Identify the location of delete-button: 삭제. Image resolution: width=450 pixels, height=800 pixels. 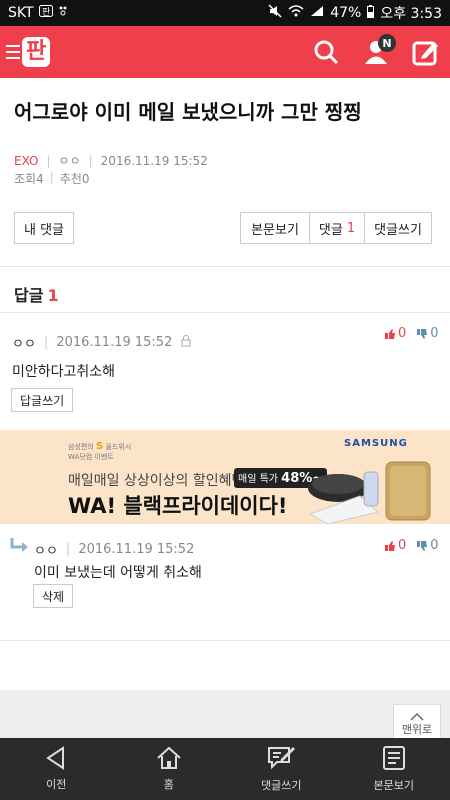
(53, 596).